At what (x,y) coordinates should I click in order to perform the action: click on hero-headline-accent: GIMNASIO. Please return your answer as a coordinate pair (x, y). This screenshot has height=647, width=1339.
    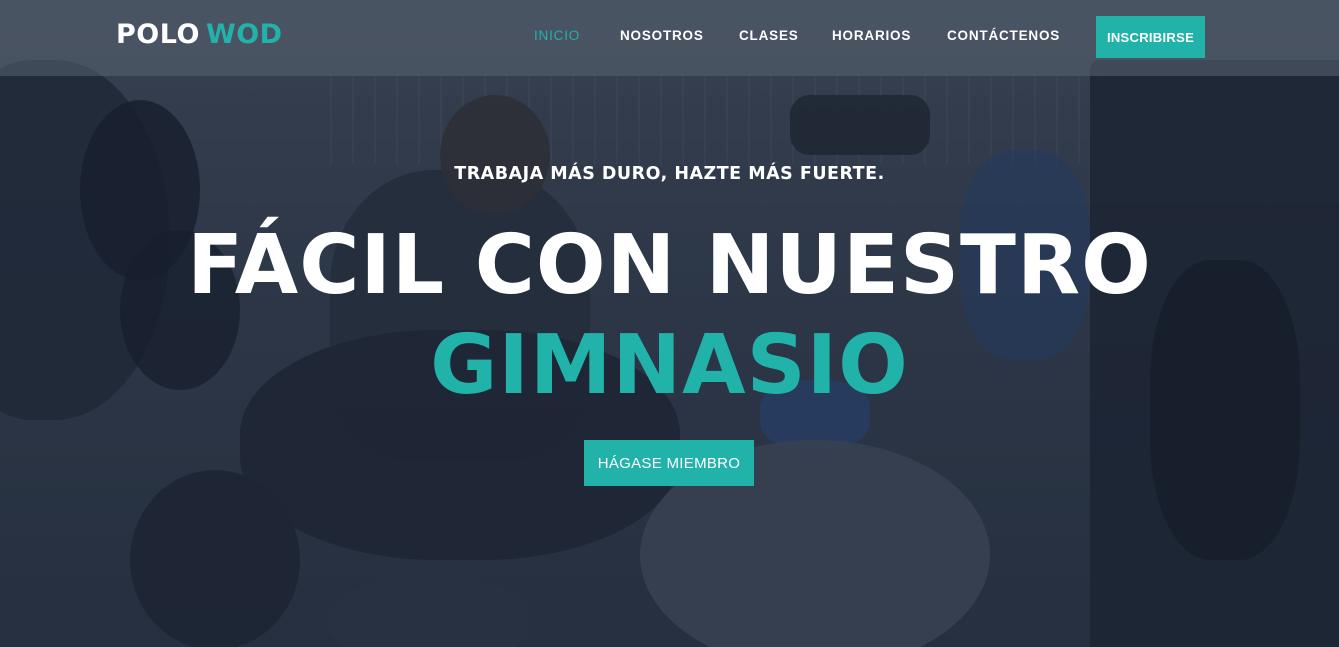
    Looking at the image, I should click on (669, 365).